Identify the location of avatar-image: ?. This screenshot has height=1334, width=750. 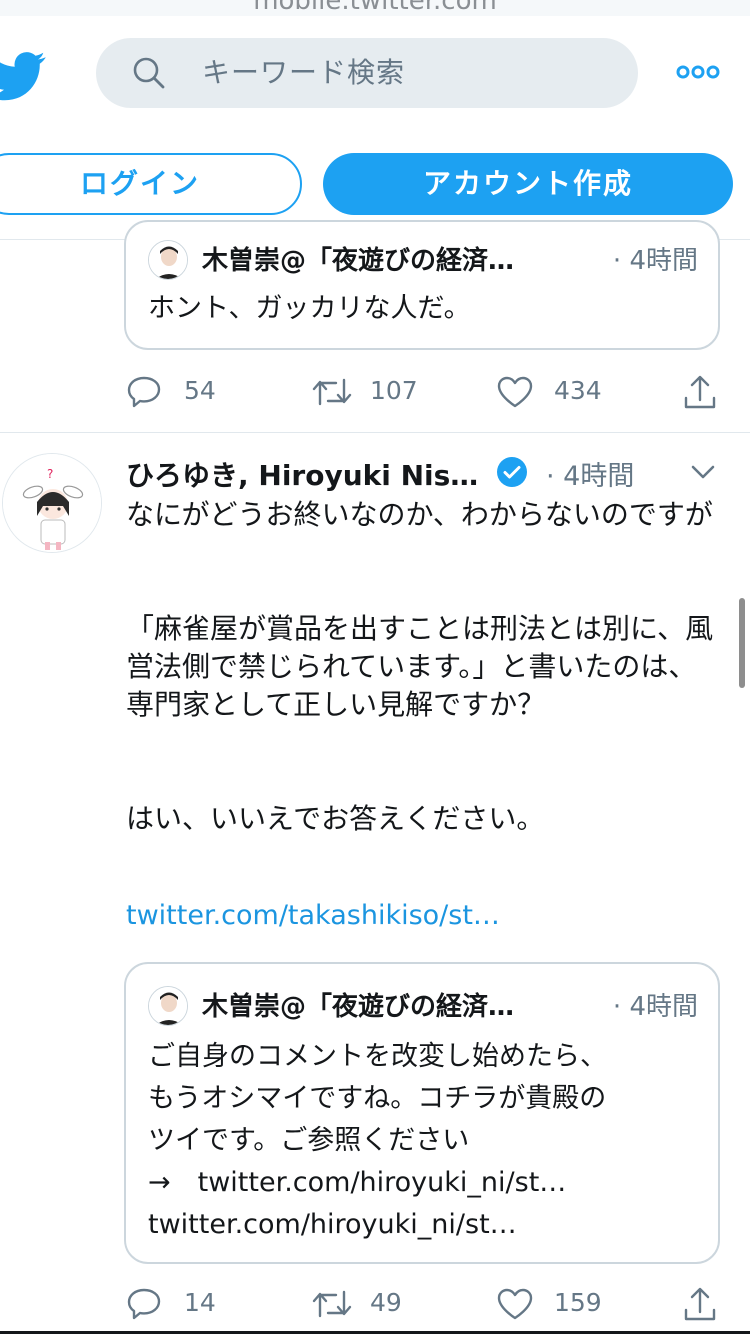
(52, 503).